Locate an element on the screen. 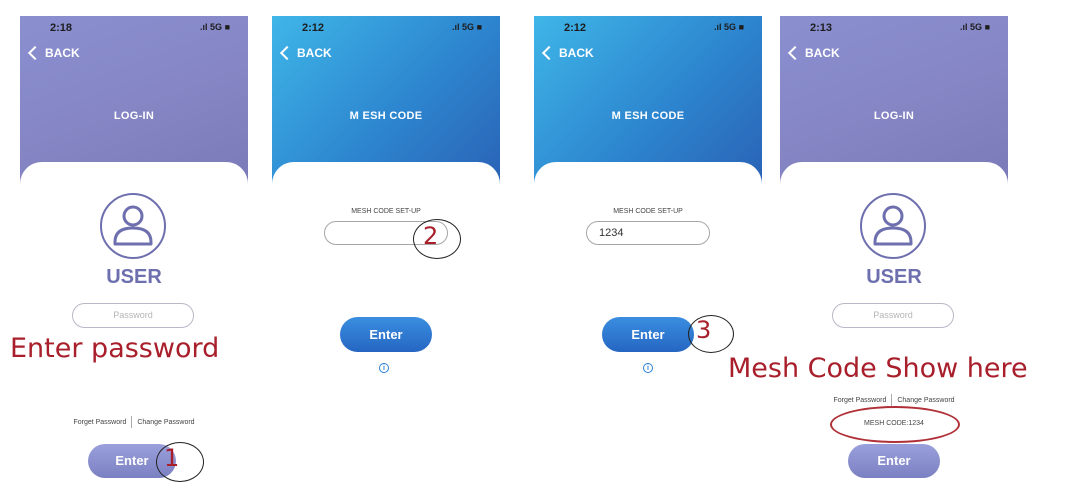  highlight-ellipse is located at coordinates (895, 424).